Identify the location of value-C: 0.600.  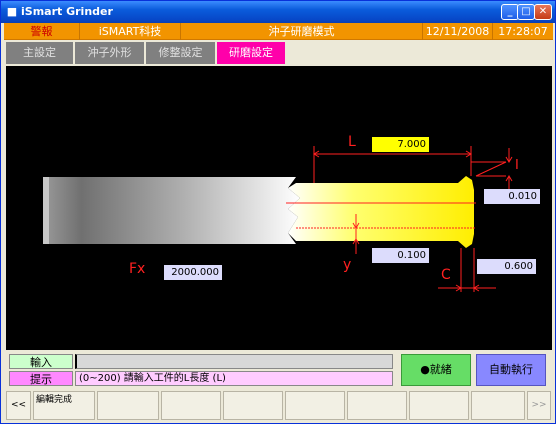
(506, 266).